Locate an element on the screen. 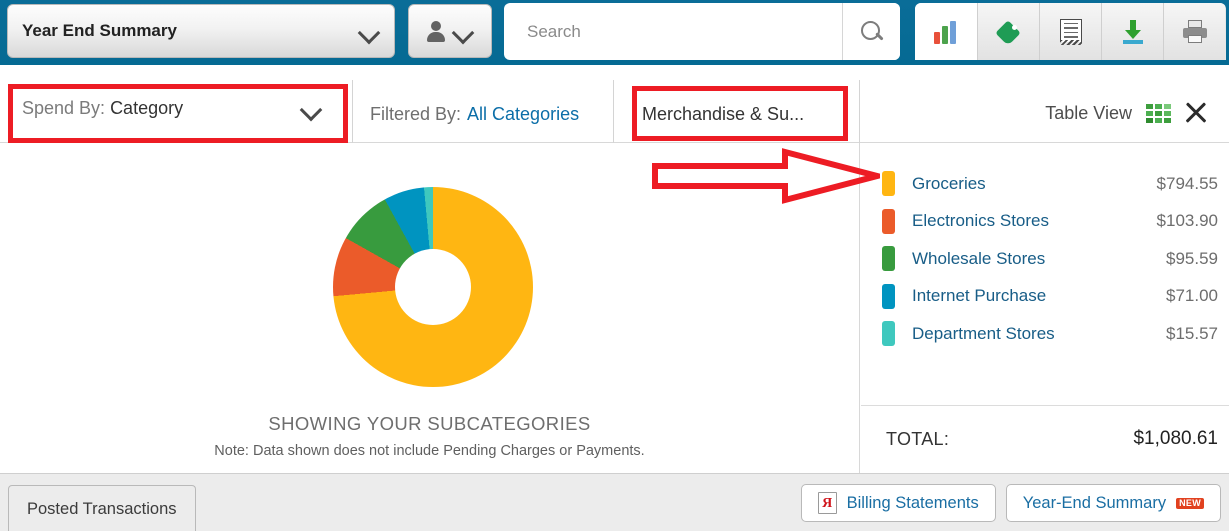 The width and height of the screenshot is (1229, 531). billing-statements-label: Billing Statements is located at coordinates (912, 502).